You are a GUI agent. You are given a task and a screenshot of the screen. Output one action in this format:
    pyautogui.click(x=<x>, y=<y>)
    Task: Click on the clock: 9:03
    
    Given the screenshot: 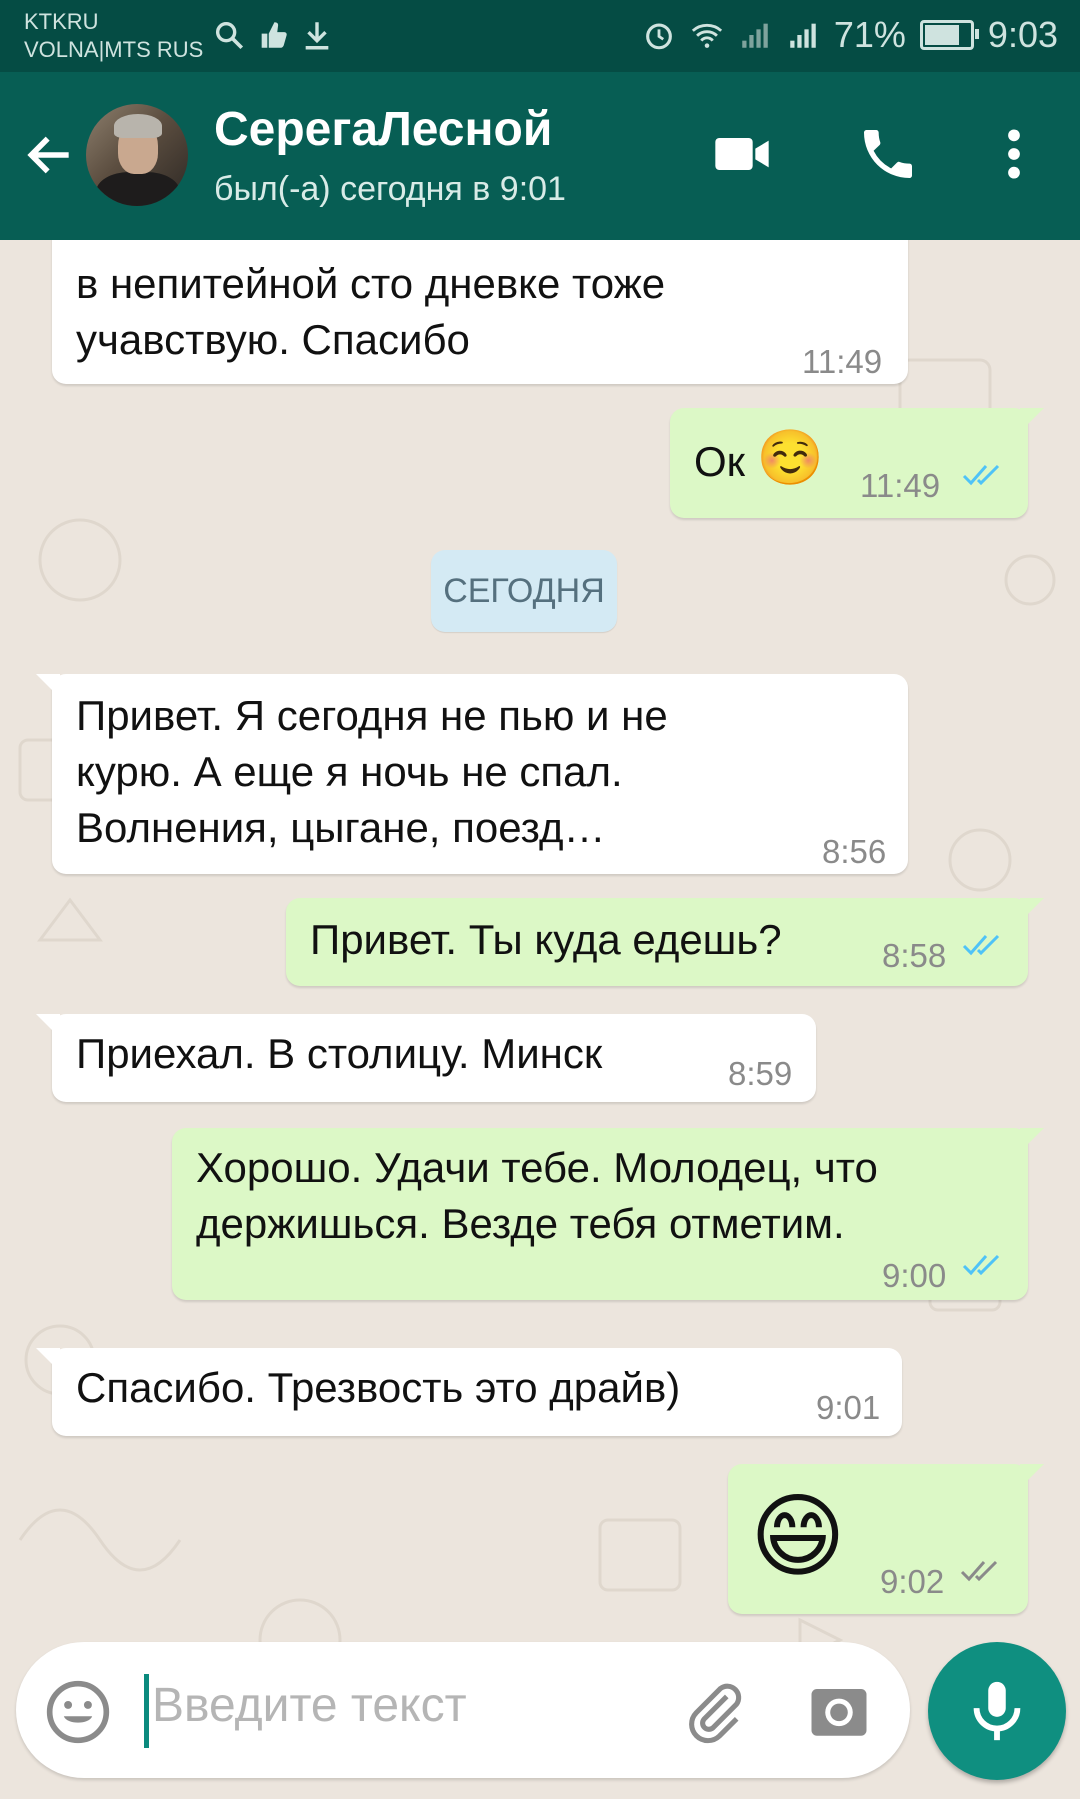 What is the action you would take?
    pyautogui.click(x=1022, y=34)
    